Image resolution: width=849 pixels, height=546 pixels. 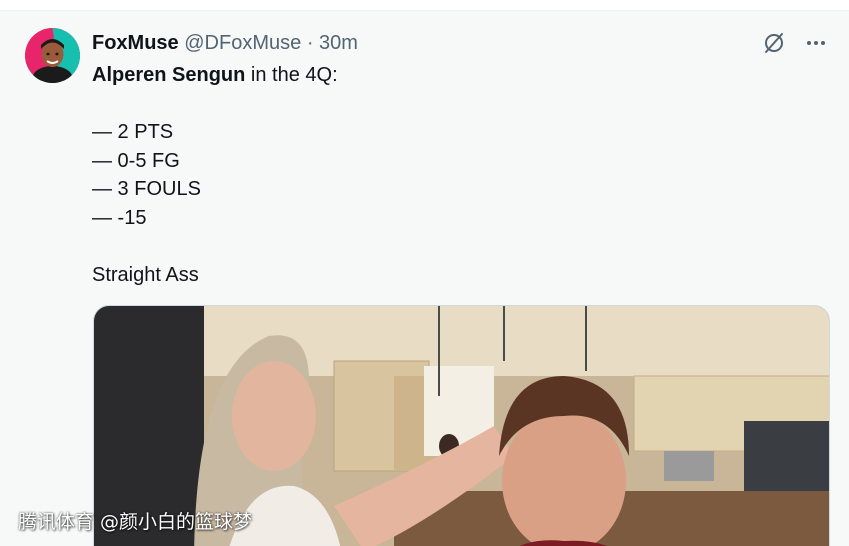 I want to click on grok-slash-icon, so click(x=774, y=43).